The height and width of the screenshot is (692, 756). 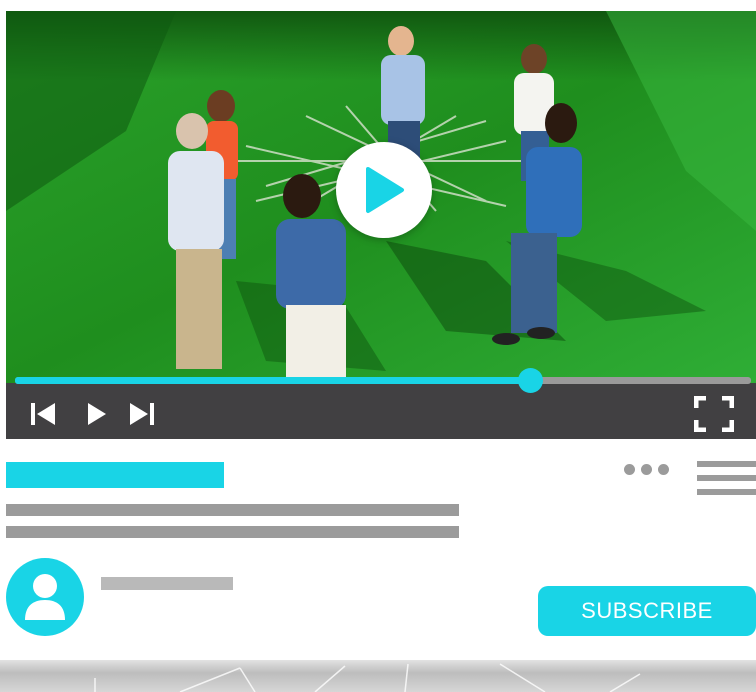 I want to click on next-button, so click(x=142, y=414).